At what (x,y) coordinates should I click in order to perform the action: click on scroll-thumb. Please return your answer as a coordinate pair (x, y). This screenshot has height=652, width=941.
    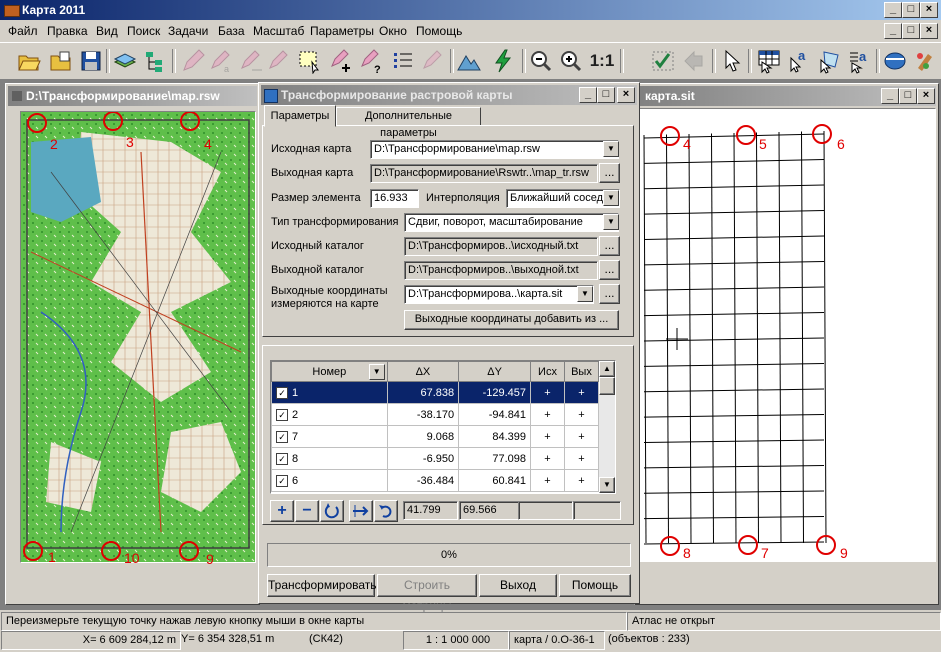
    Looking at the image, I should click on (607, 386).